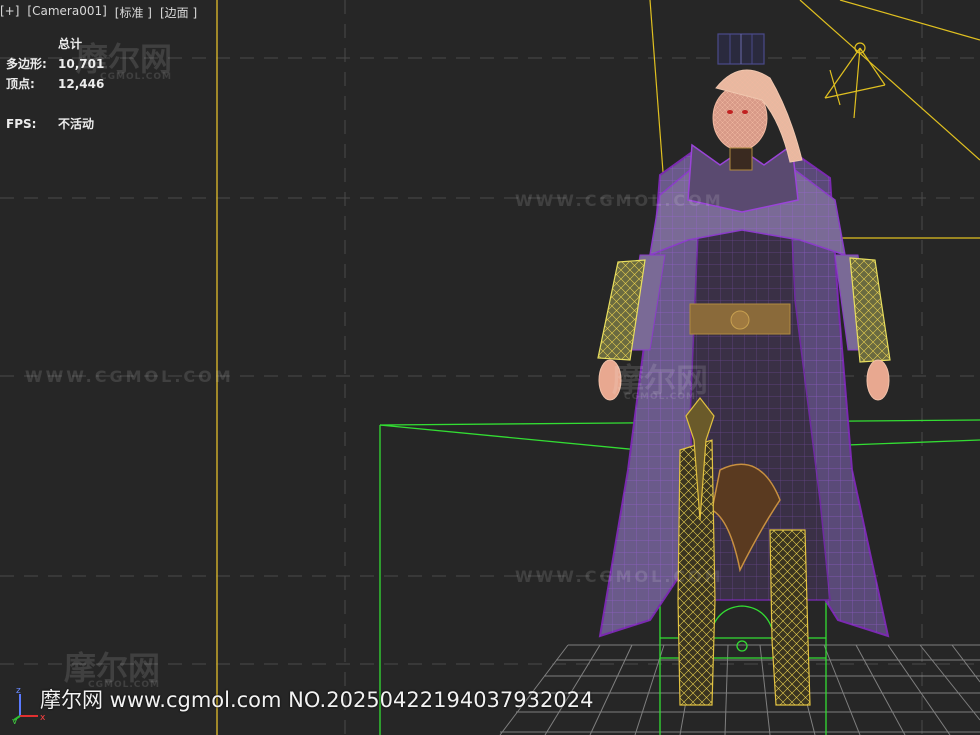 The width and height of the screenshot is (980, 735). Describe the element at coordinates (15, 720) in the screenshot. I see `axis-y-label: y` at that location.